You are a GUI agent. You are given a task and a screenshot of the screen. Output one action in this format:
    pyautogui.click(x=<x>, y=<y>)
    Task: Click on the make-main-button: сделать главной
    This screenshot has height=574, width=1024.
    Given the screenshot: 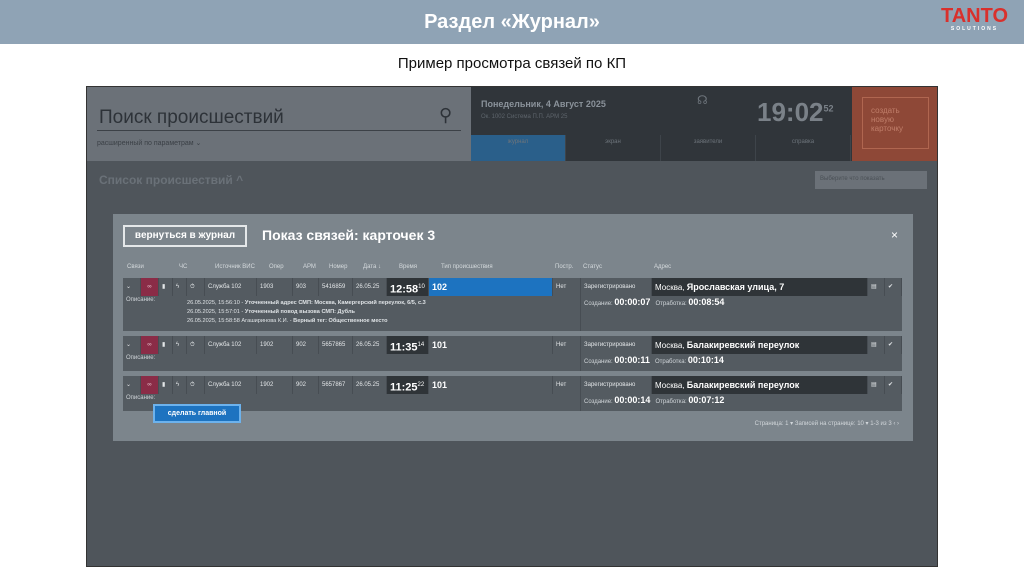 What is the action you would take?
    pyautogui.click(x=197, y=413)
    